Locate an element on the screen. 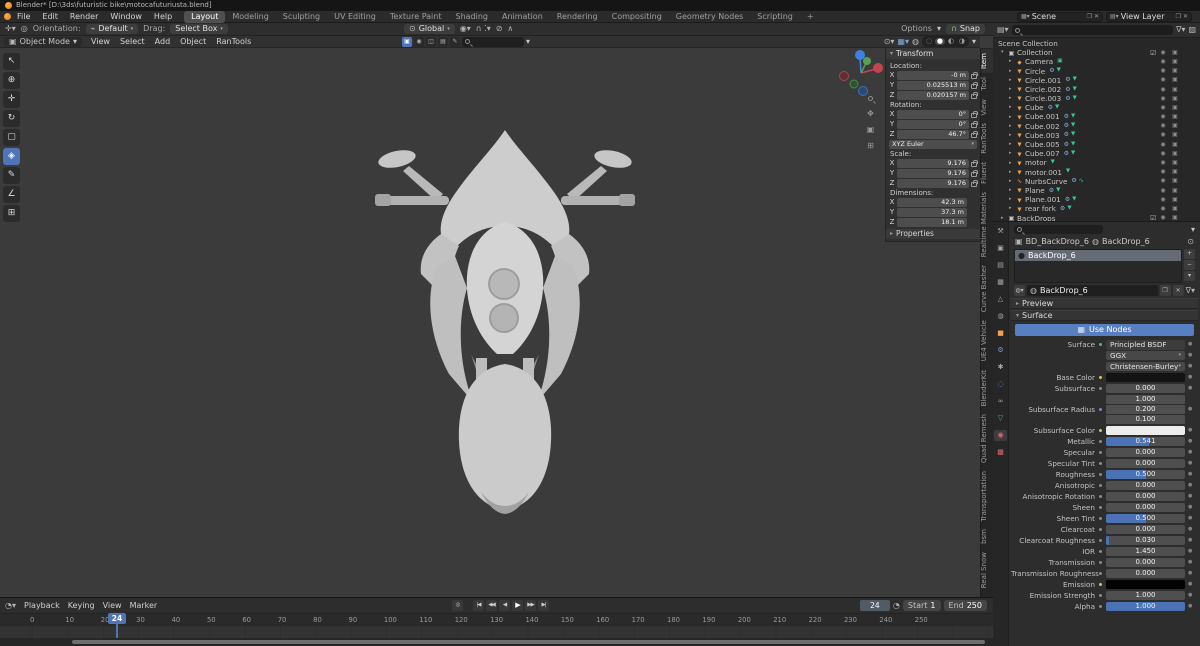 This screenshot has height=646, width=1200. sheen-tint-slider: 0.500 is located at coordinates (1145, 518).